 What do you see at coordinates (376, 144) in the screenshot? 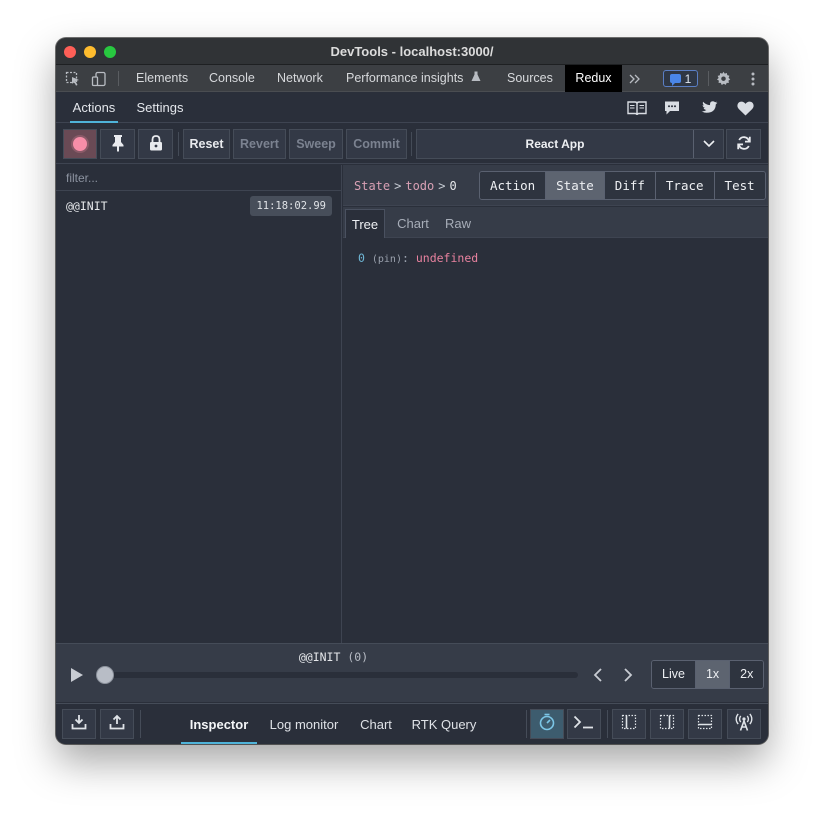
I see `commit-button: Commit` at bounding box center [376, 144].